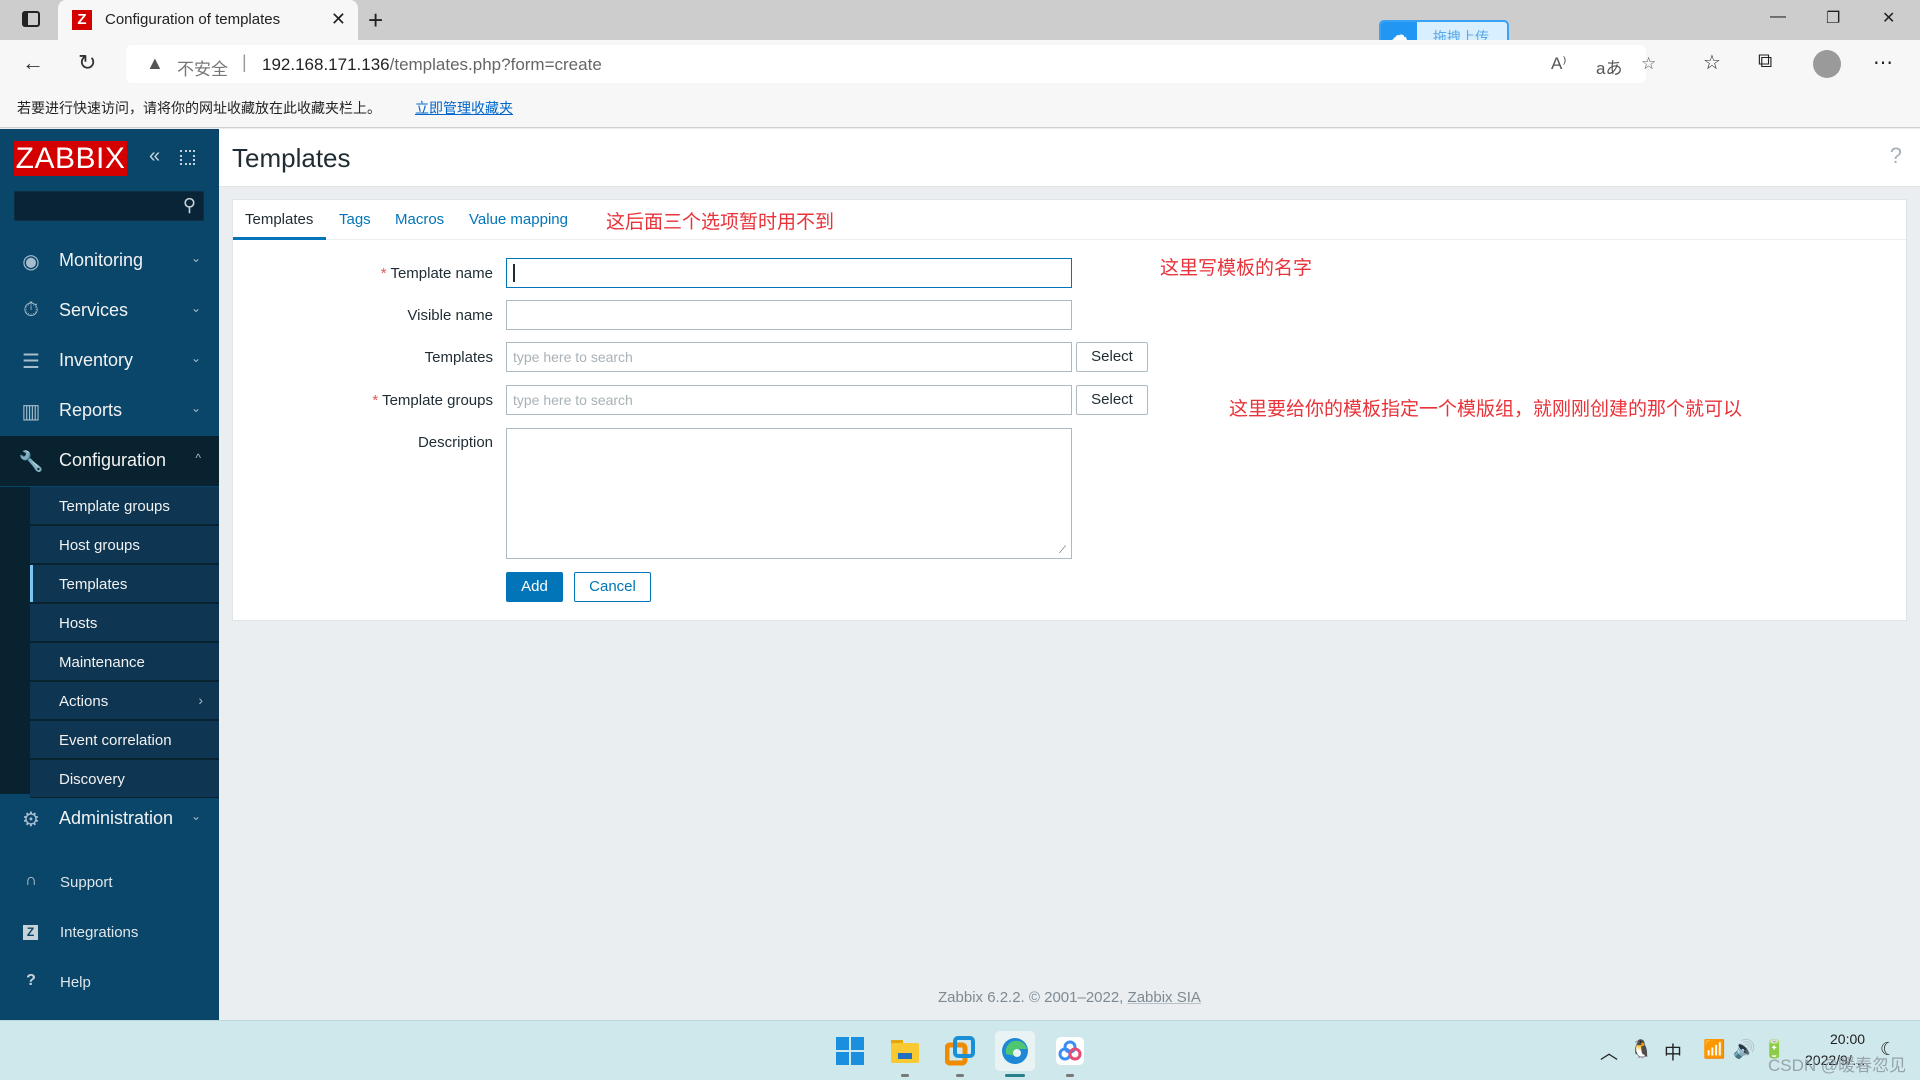  What do you see at coordinates (109, 461) in the screenshot?
I see `sidebar-item-configuration: 🔧 Configuration ^` at bounding box center [109, 461].